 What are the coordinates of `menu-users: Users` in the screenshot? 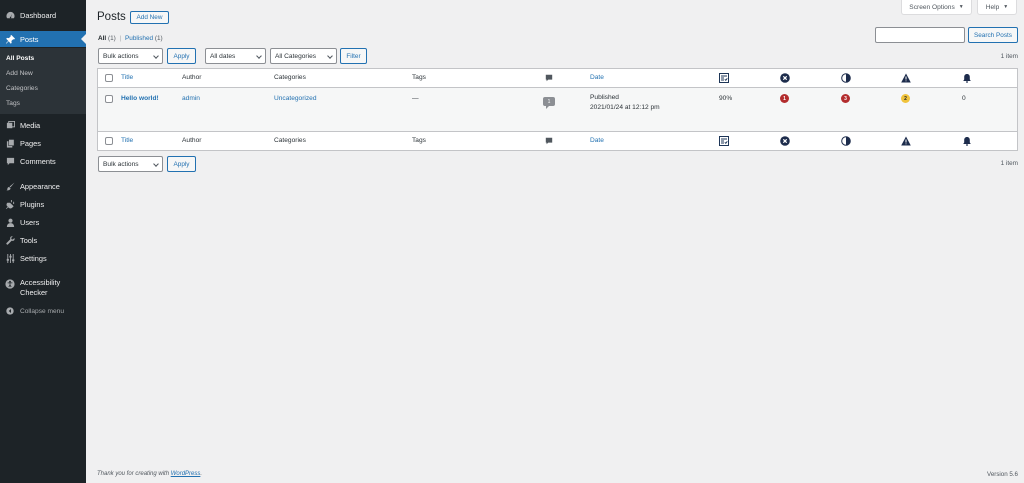 It's located at (43, 222).